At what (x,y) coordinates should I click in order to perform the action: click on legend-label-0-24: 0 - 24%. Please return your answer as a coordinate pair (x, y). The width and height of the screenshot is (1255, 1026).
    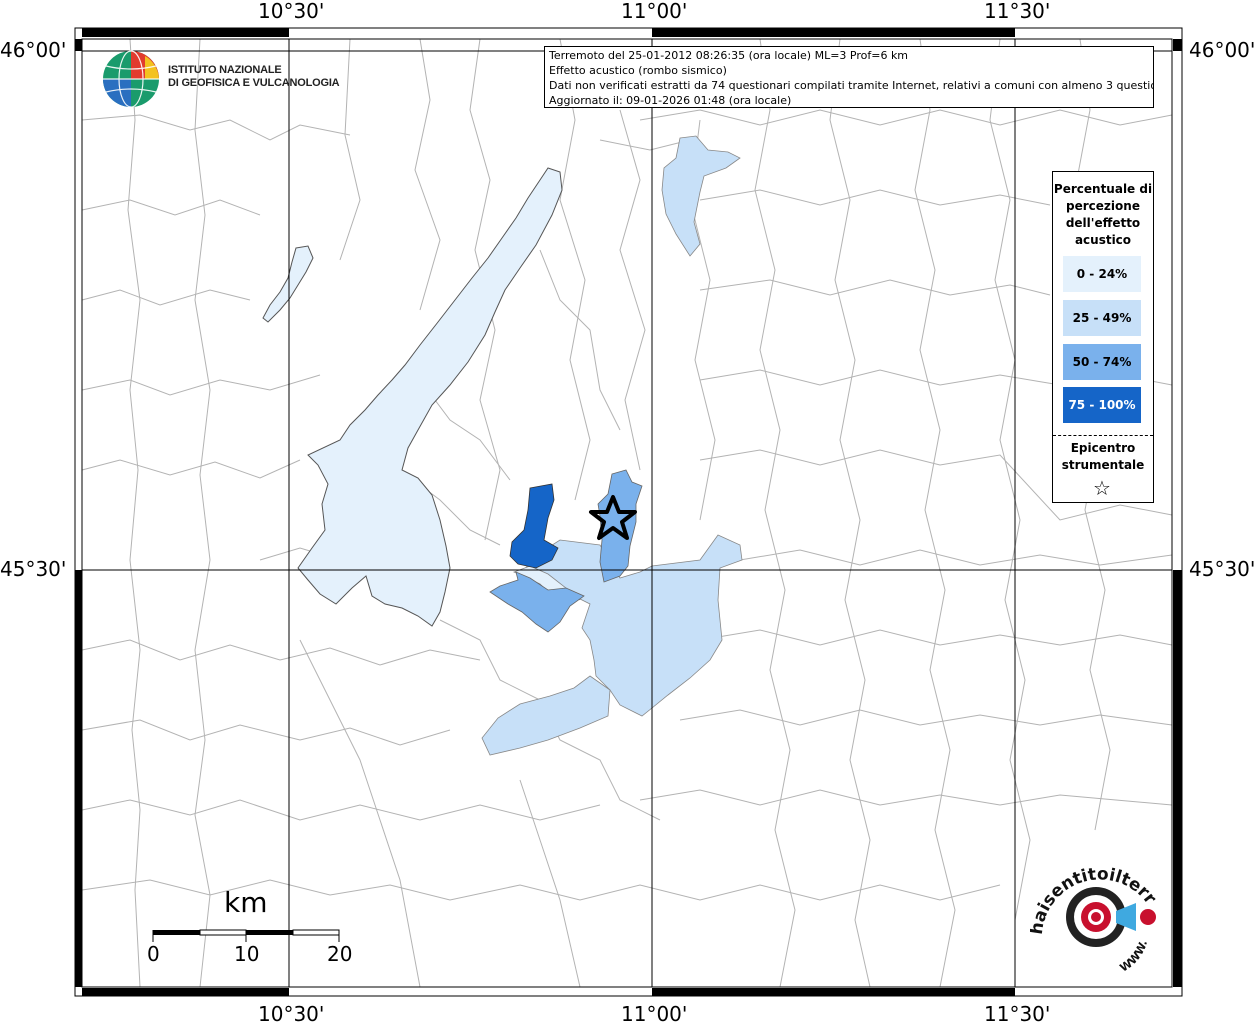
    Looking at the image, I should click on (1102, 274).